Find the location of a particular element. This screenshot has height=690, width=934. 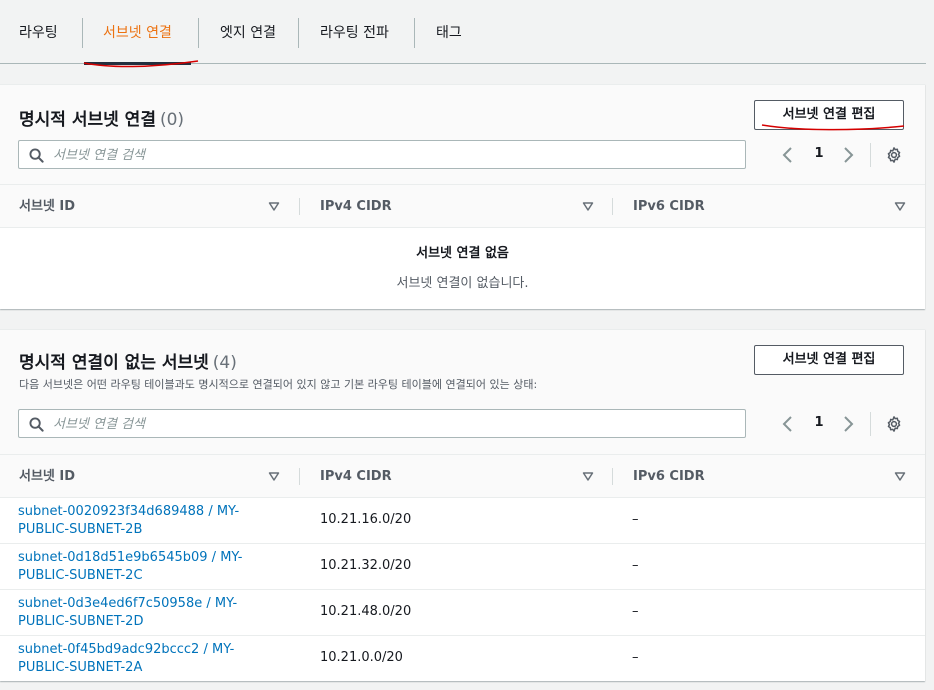

item-count: (0) is located at coordinates (172, 120).